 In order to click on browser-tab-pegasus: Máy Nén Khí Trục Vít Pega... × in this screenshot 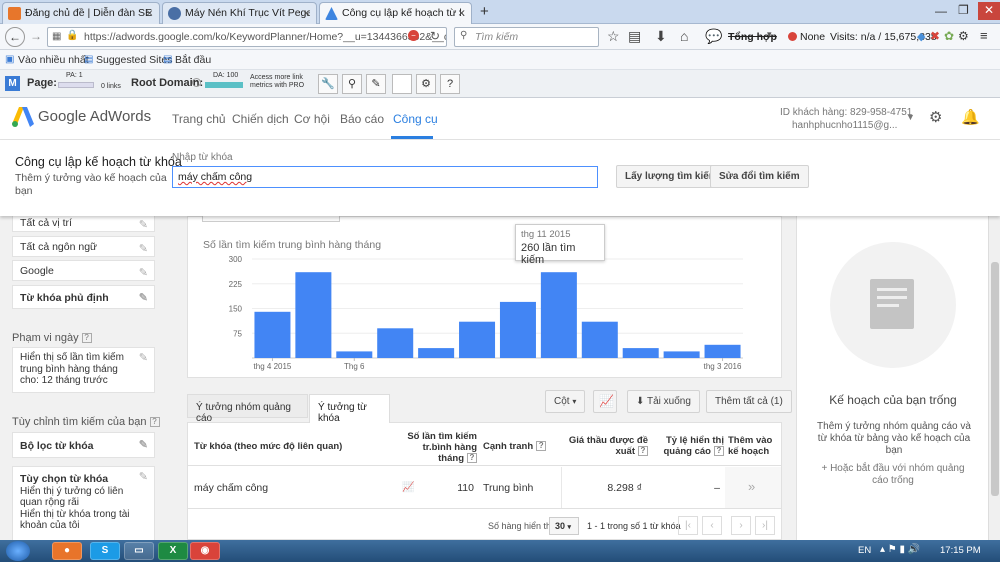, I will do `click(239, 13)`.